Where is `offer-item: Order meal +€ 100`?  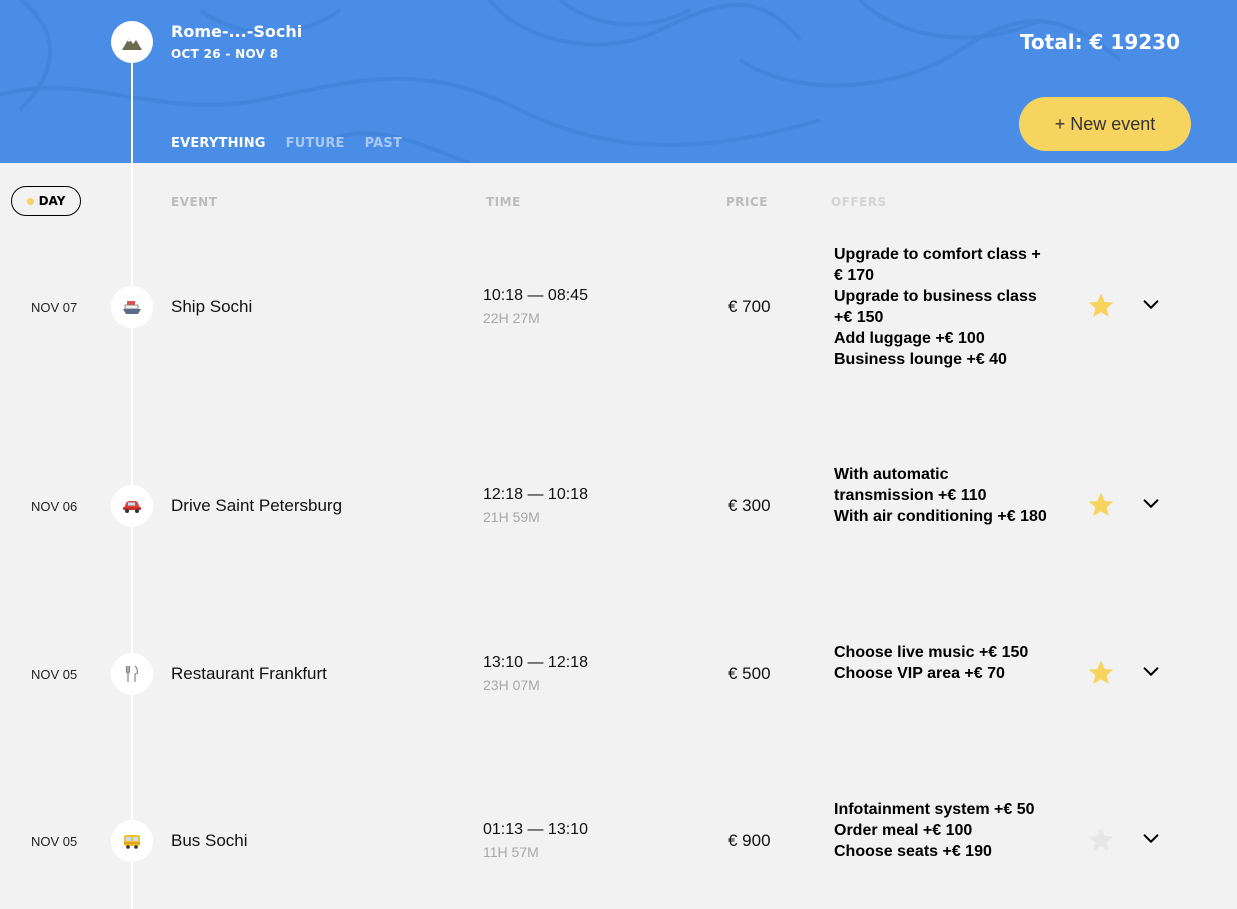
offer-item: Order meal +€ 100 is located at coordinates (903, 830).